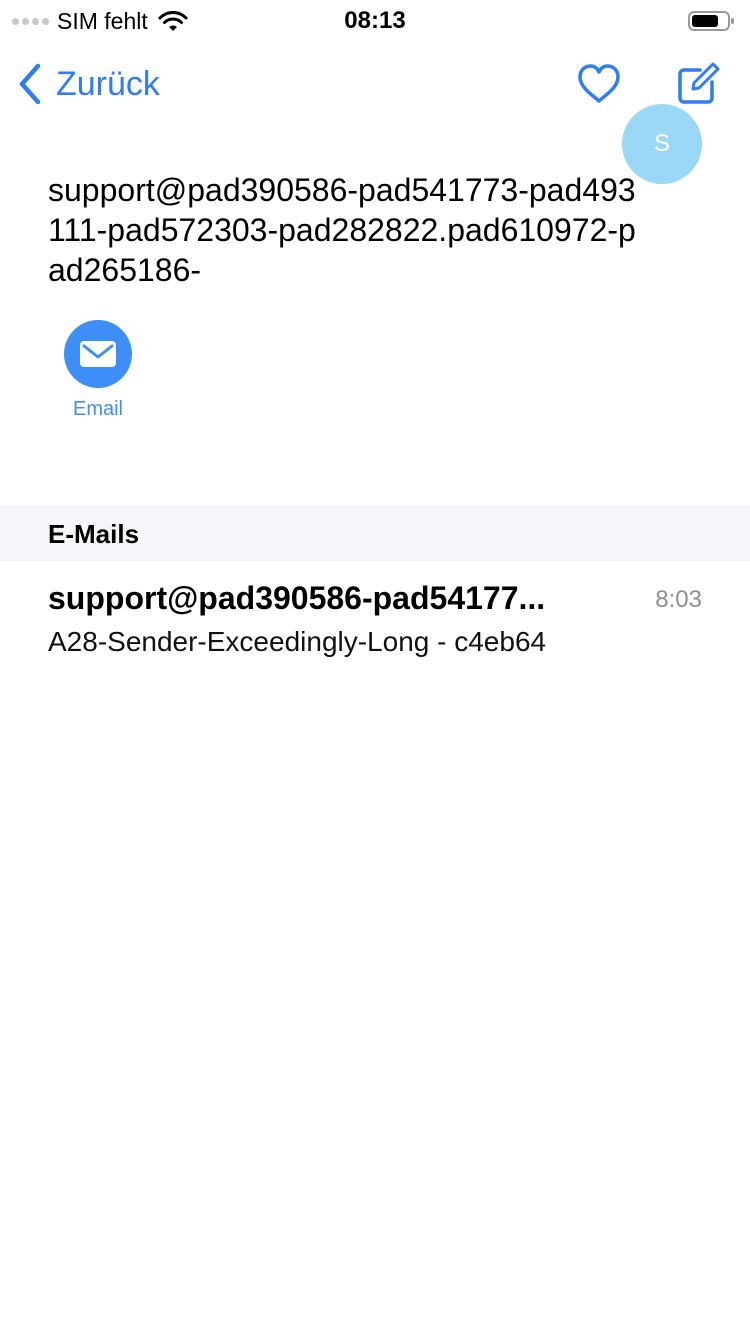  I want to click on email-action-button: Email, so click(98, 370).